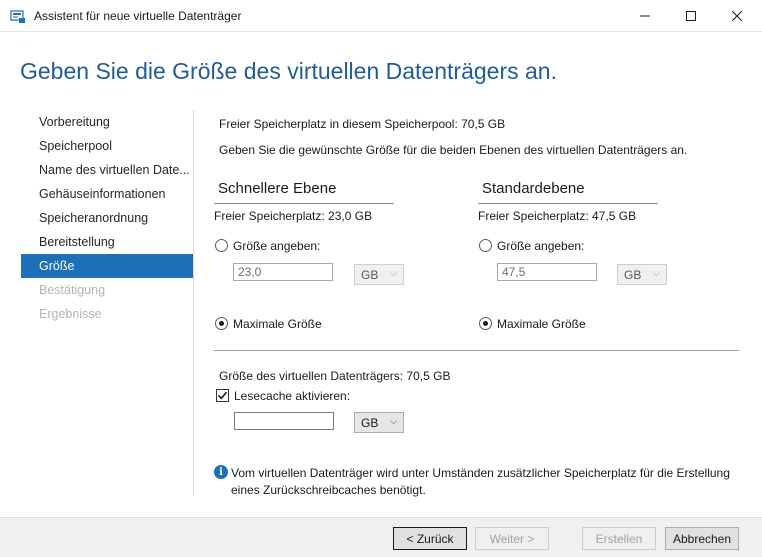  Describe the element at coordinates (485, 245) in the screenshot. I see `standard-tier-specify-radio` at that location.